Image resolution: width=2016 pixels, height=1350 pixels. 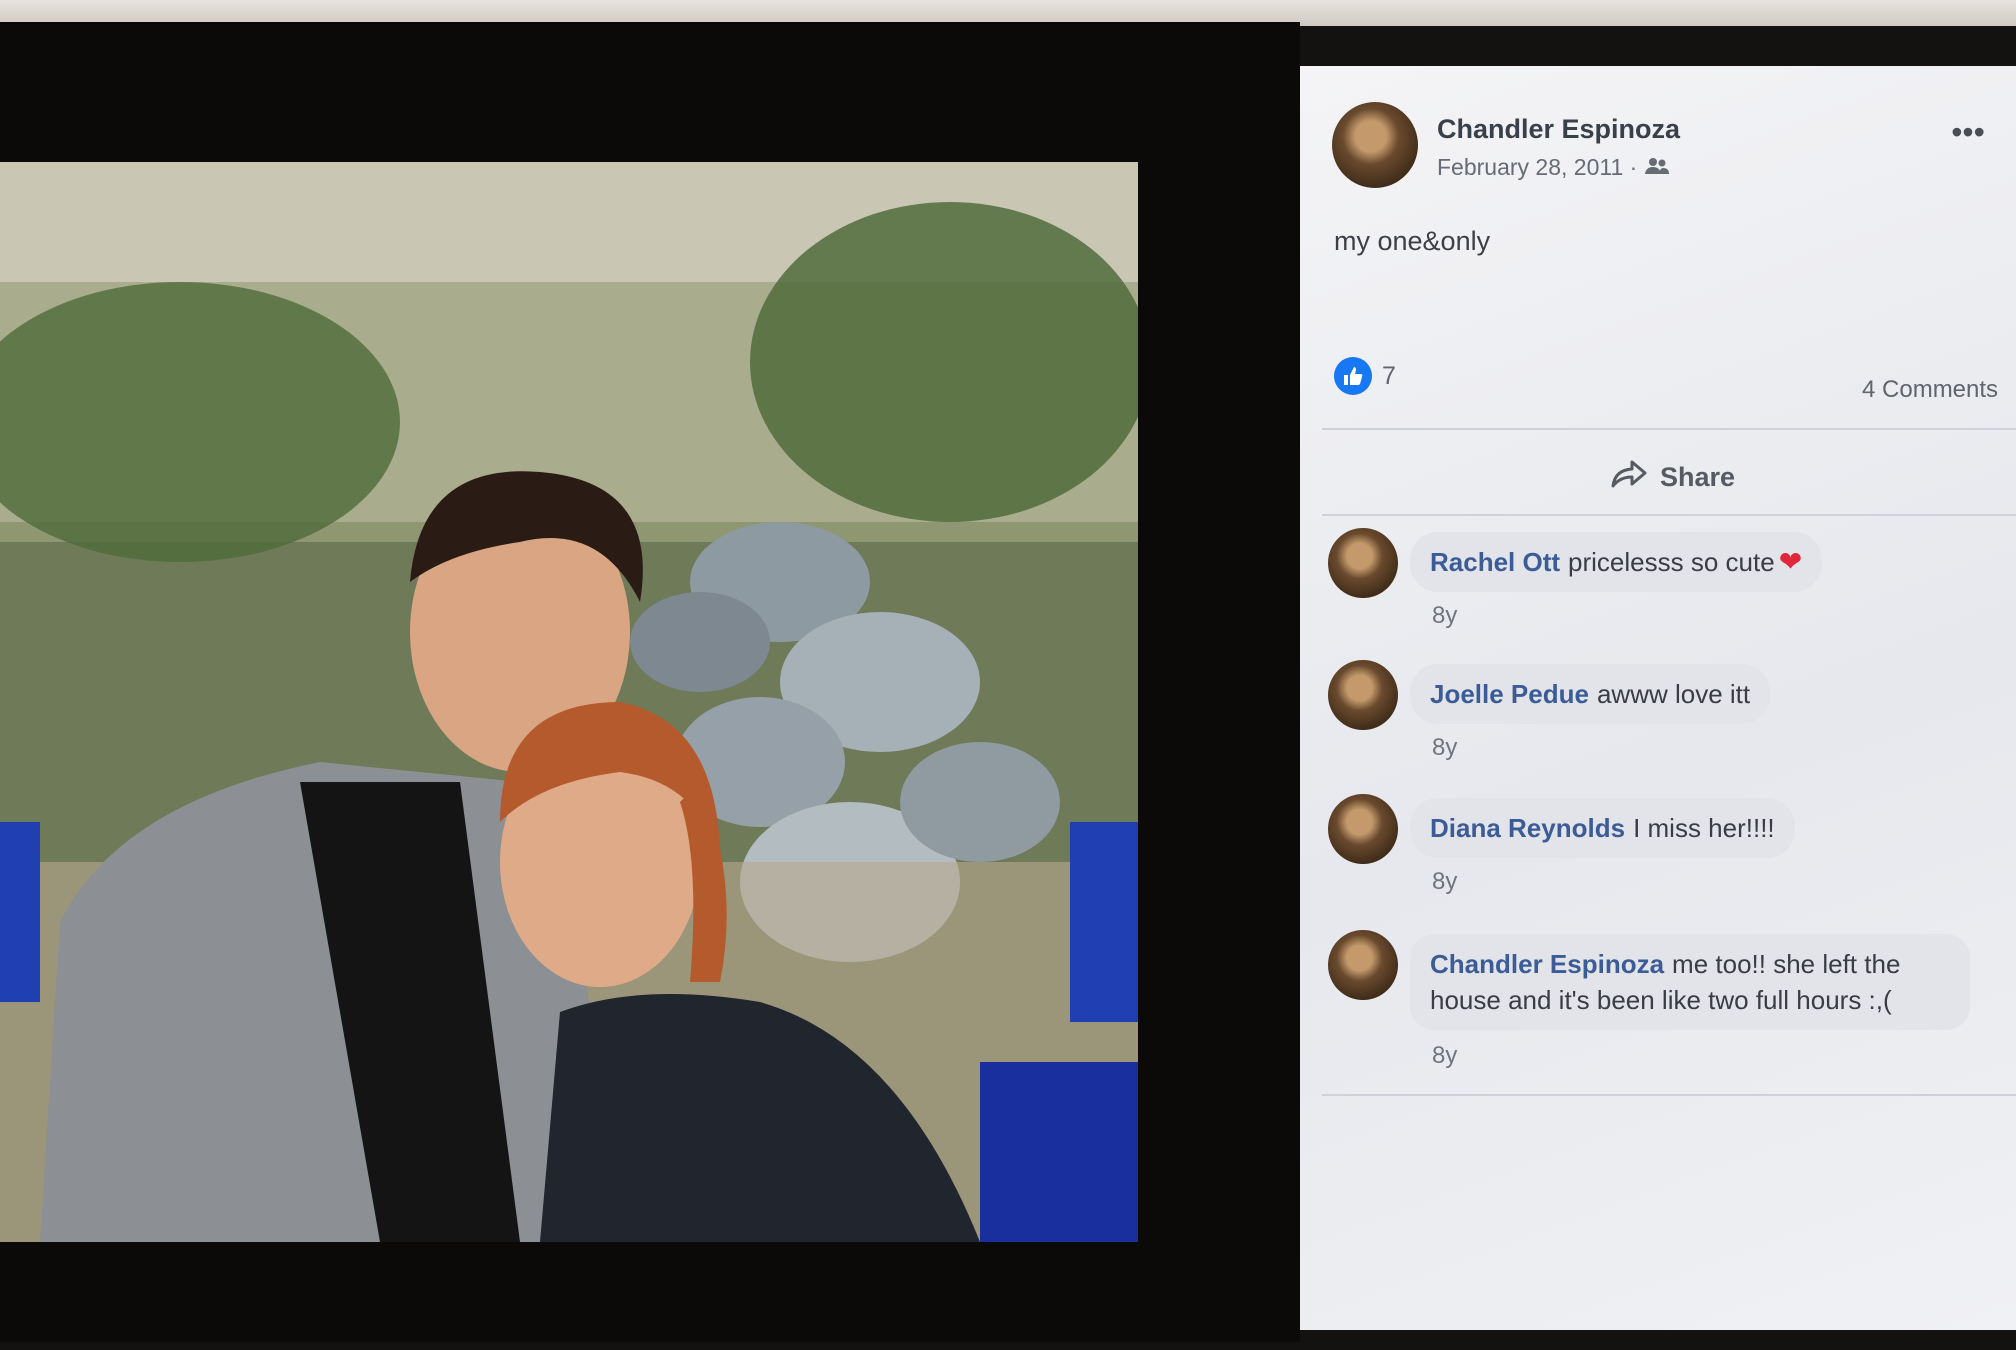 What do you see at coordinates (1558, 129) in the screenshot?
I see `author-name: Chandler Espinoza` at bounding box center [1558, 129].